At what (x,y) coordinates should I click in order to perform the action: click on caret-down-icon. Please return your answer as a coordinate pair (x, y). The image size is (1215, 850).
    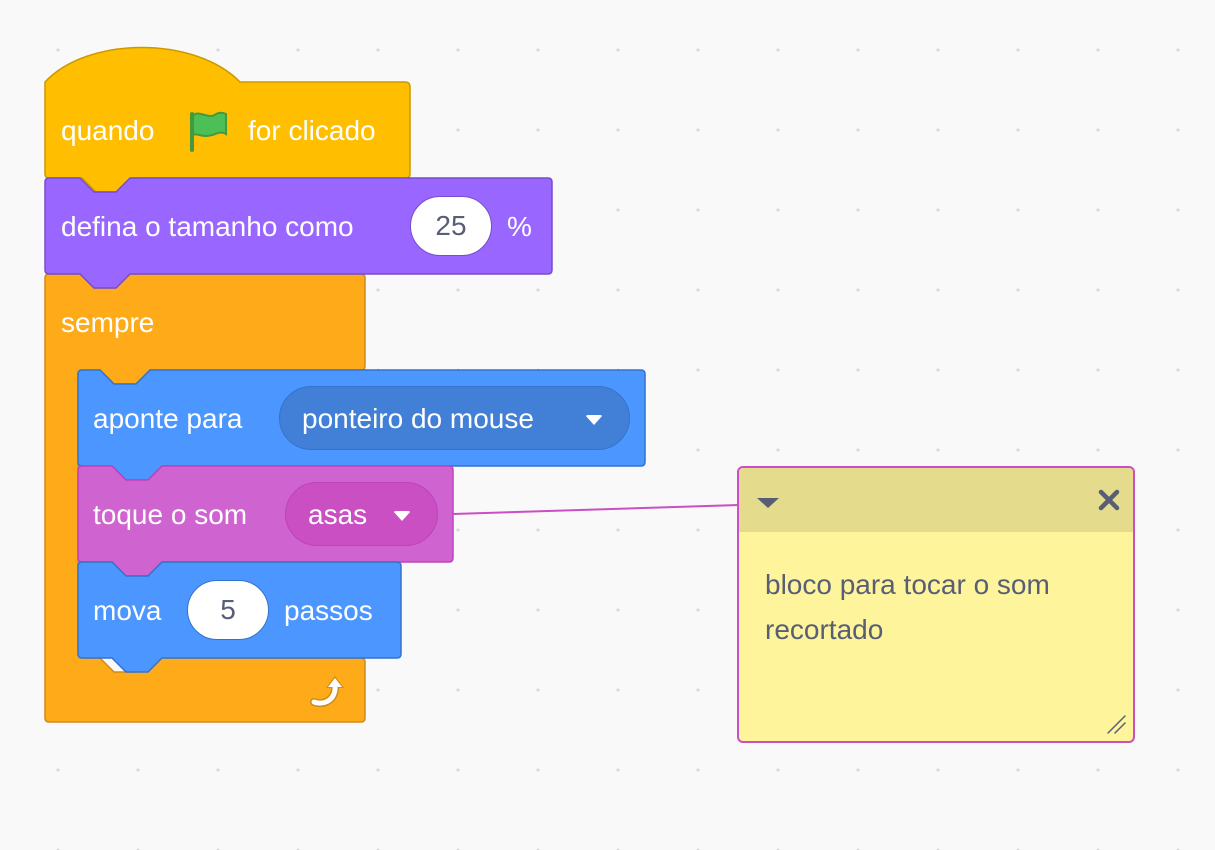
    Looking at the image, I should click on (768, 503).